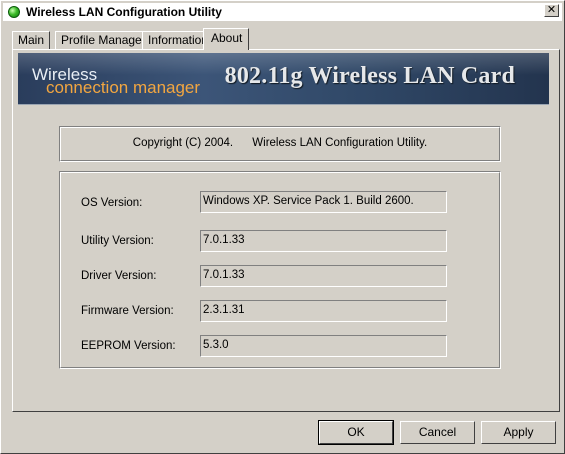 The height and width of the screenshot is (454, 565). Describe the element at coordinates (323, 241) in the screenshot. I see `utility-version-field: 7.0.1.33` at that location.